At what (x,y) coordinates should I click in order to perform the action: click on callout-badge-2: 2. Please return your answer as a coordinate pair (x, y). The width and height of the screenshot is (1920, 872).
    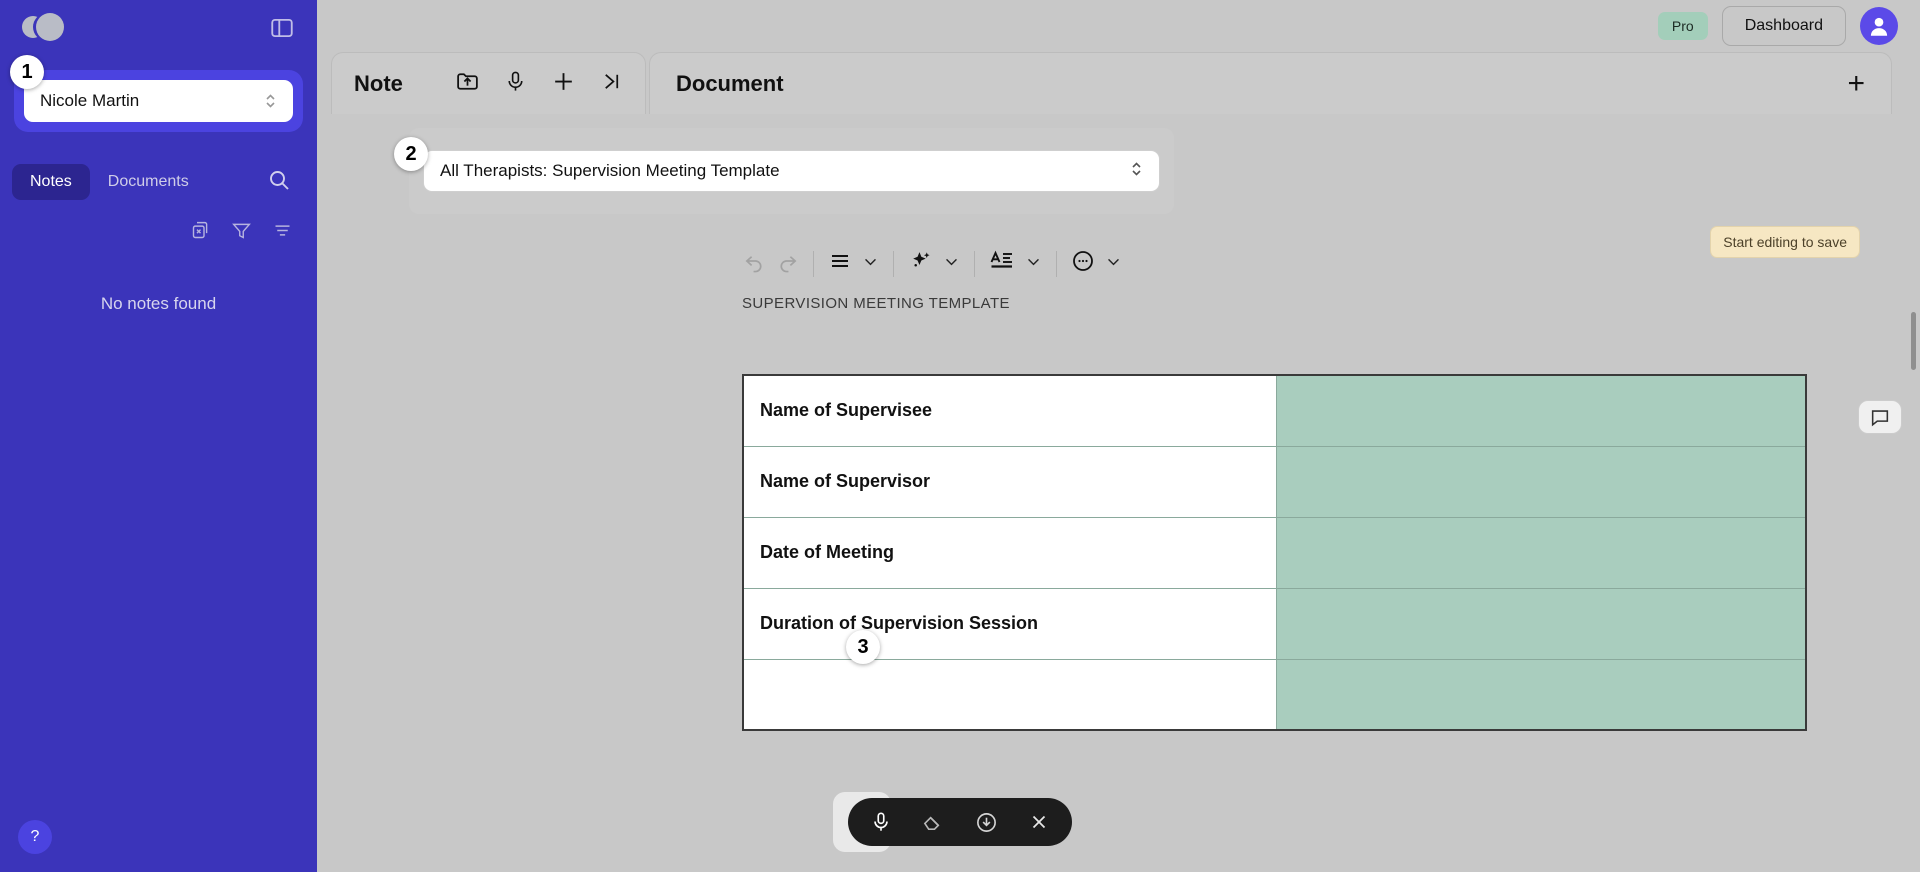
    Looking at the image, I should click on (411, 154).